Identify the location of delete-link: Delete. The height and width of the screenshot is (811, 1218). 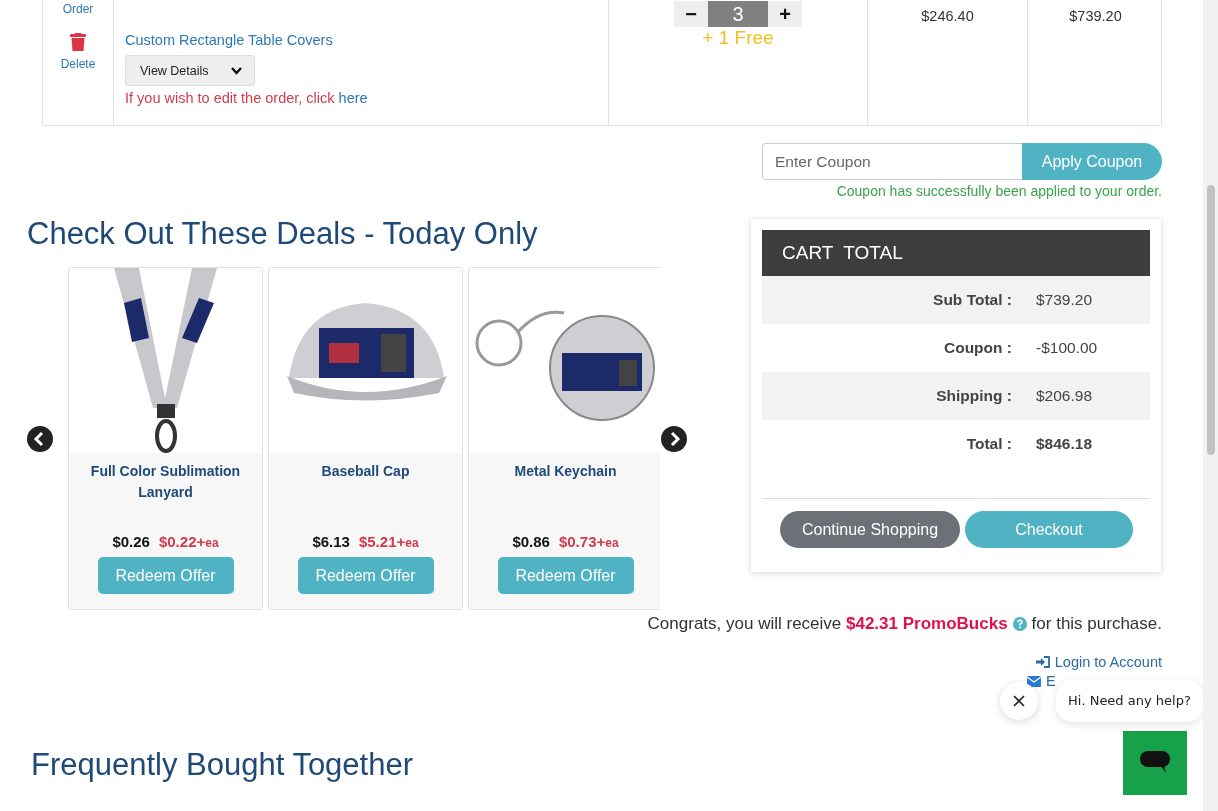
(78, 64).